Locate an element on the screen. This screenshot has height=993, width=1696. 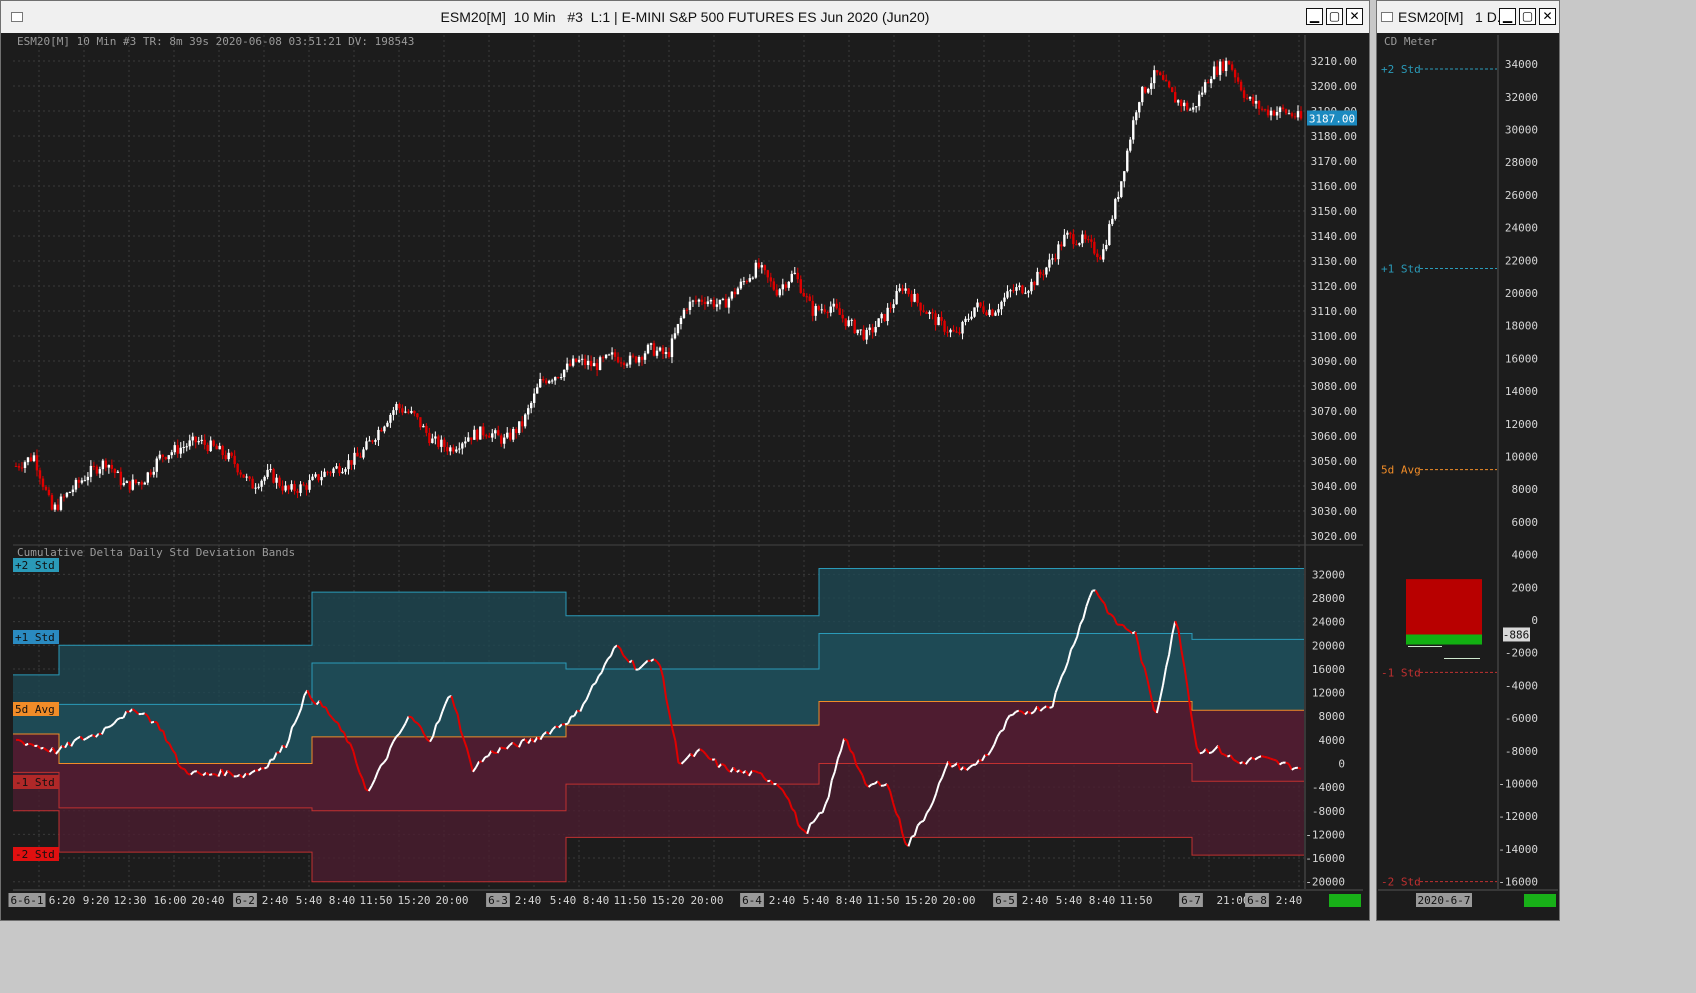
delta-axis-tick: 20000 is located at coordinates (1328, 645).